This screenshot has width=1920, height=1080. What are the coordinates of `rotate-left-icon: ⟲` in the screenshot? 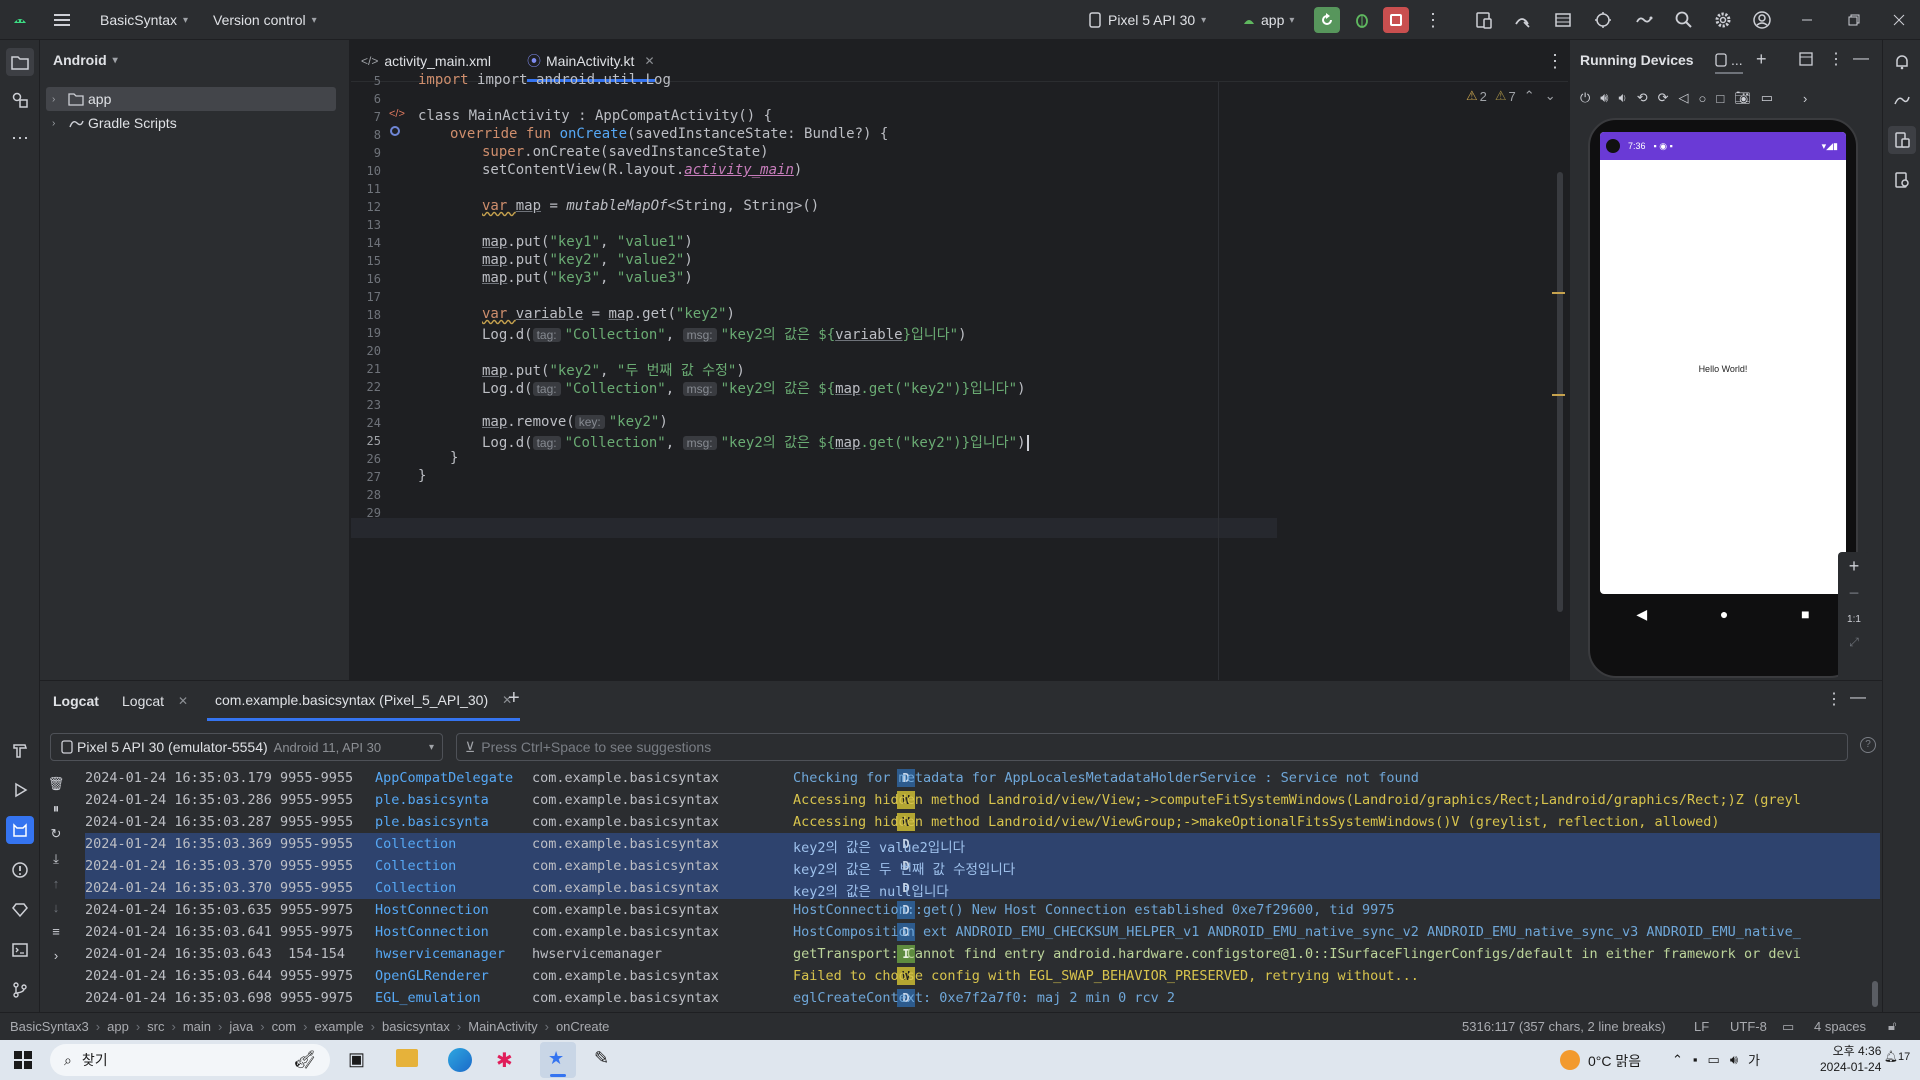 It's located at (1642, 98).